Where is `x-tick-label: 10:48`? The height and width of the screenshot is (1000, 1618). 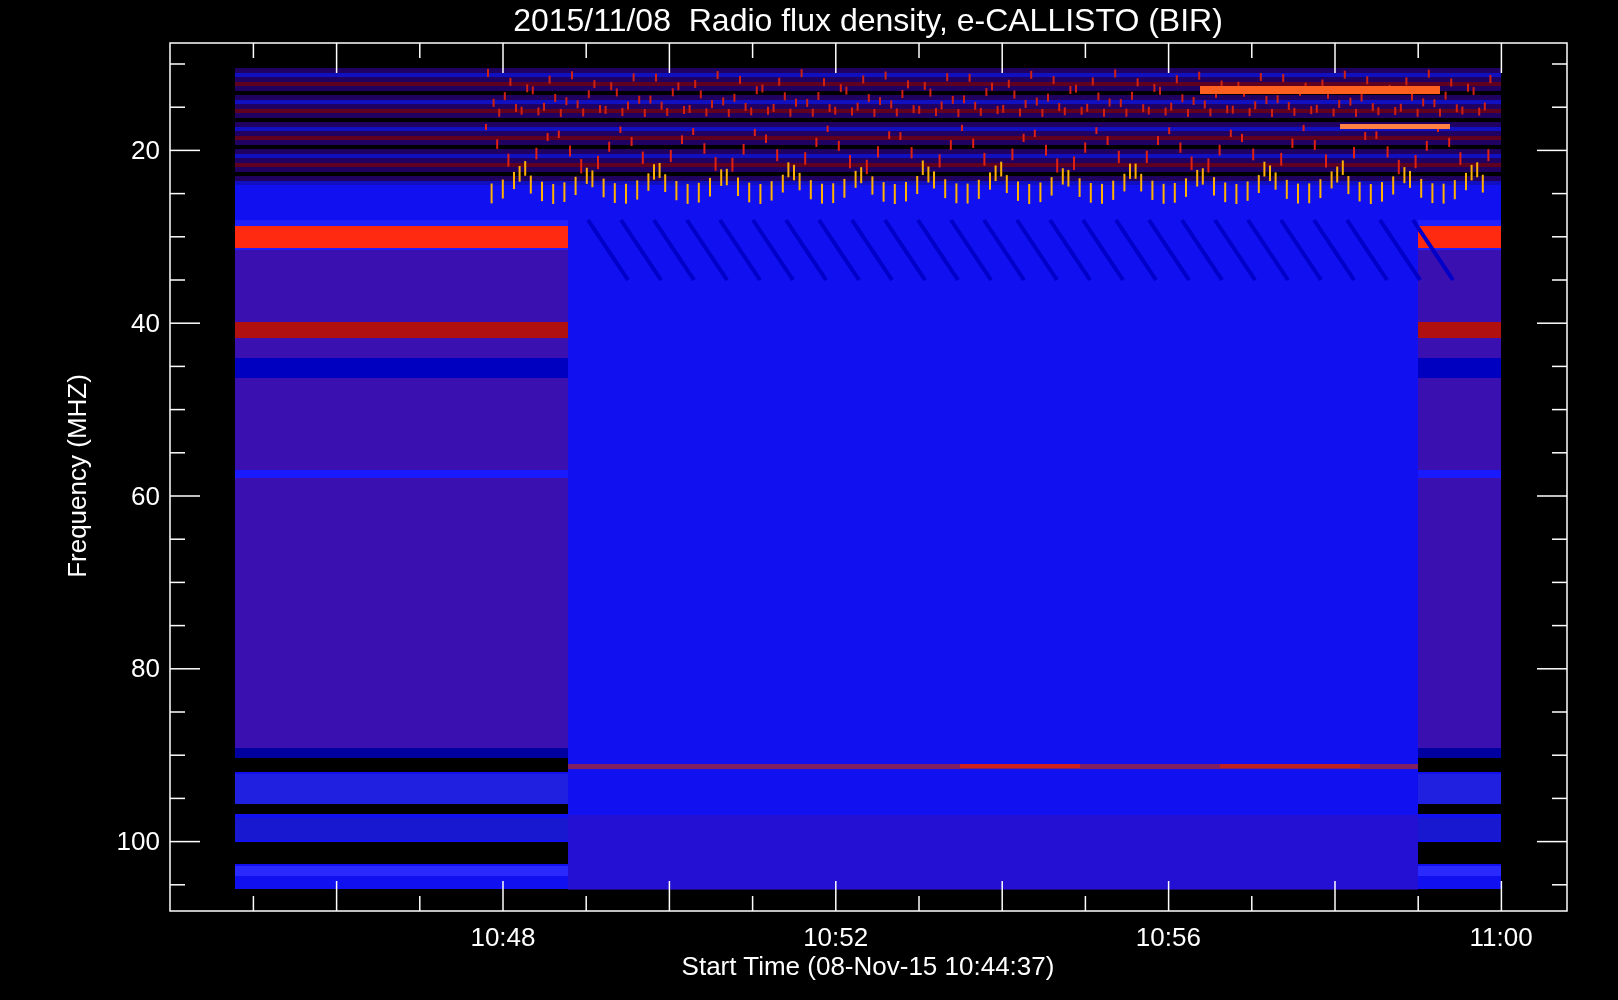
x-tick-label: 10:48 is located at coordinates (503, 937).